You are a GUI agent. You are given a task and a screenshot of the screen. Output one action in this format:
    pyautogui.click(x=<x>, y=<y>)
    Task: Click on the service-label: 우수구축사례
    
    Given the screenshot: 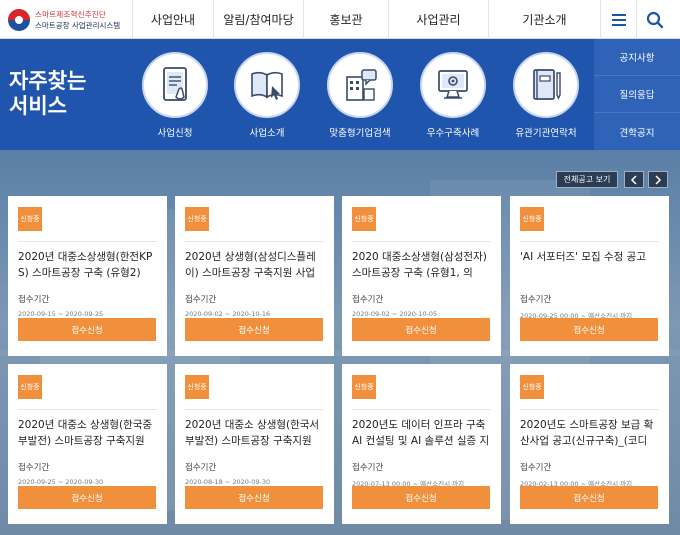 What is the action you would take?
    pyautogui.click(x=453, y=133)
    